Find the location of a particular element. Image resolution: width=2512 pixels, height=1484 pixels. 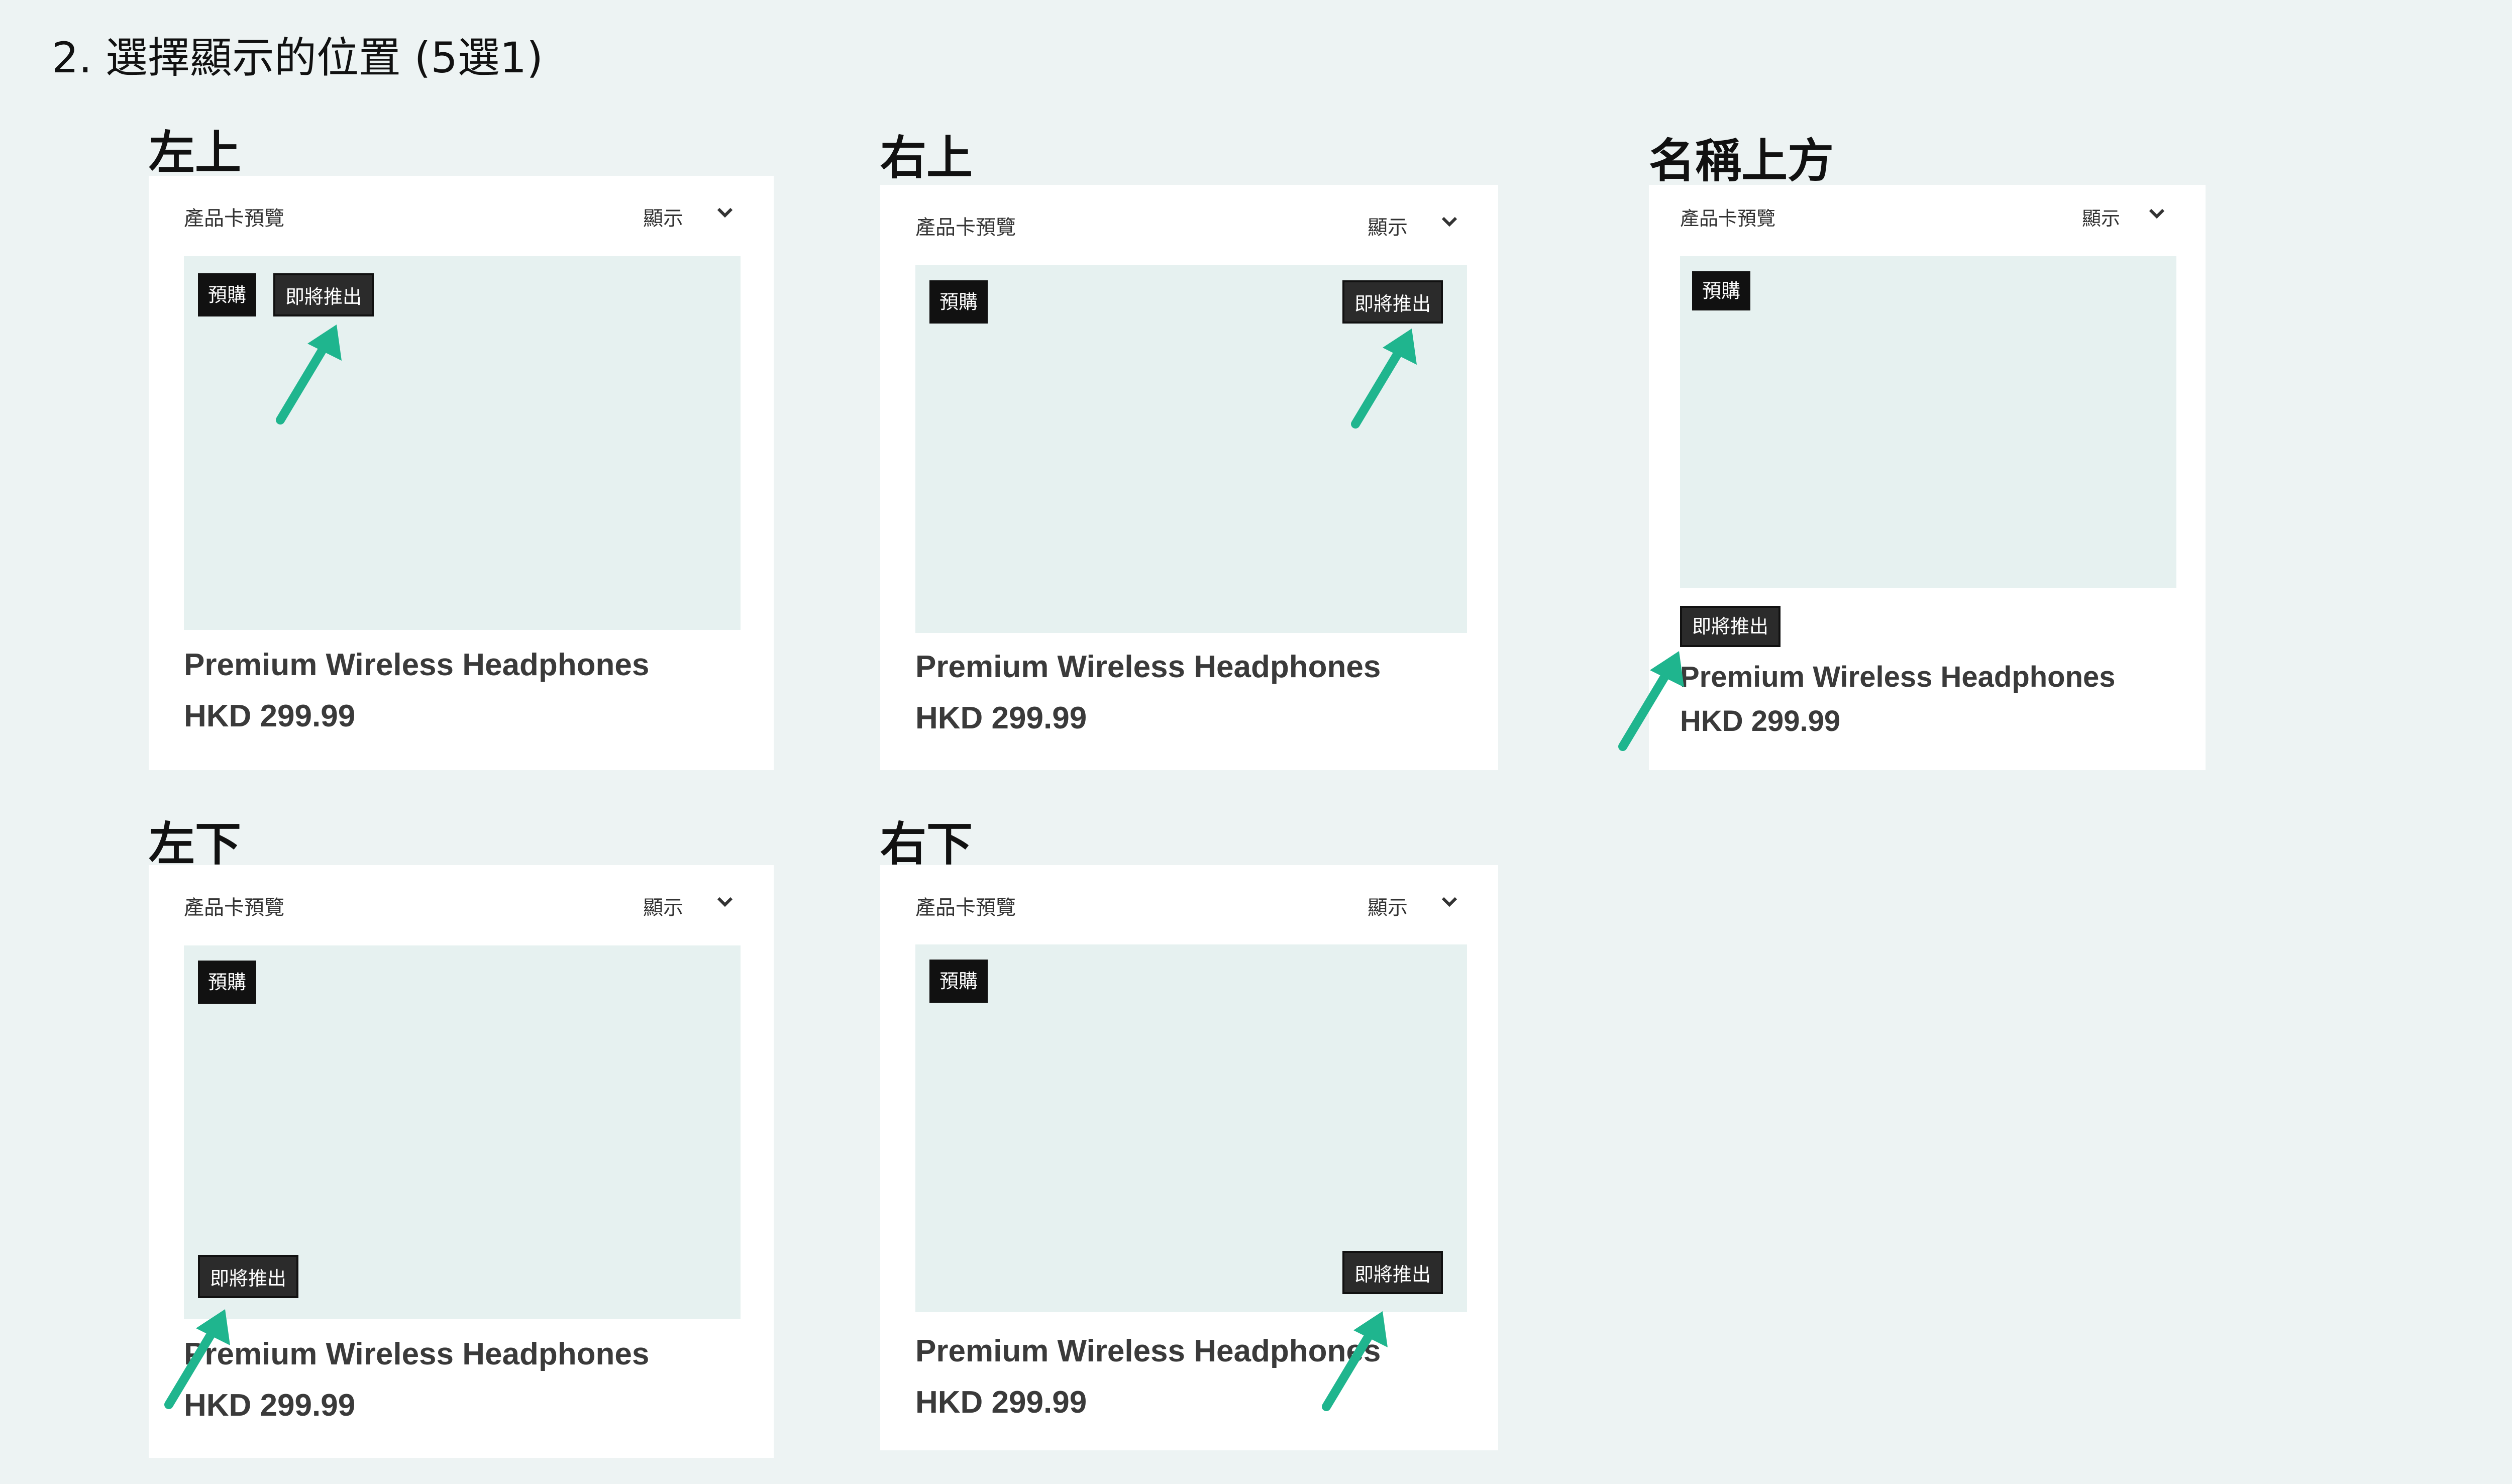

option-label-bottom-left: 左下 is located at coordinates (195, 844).